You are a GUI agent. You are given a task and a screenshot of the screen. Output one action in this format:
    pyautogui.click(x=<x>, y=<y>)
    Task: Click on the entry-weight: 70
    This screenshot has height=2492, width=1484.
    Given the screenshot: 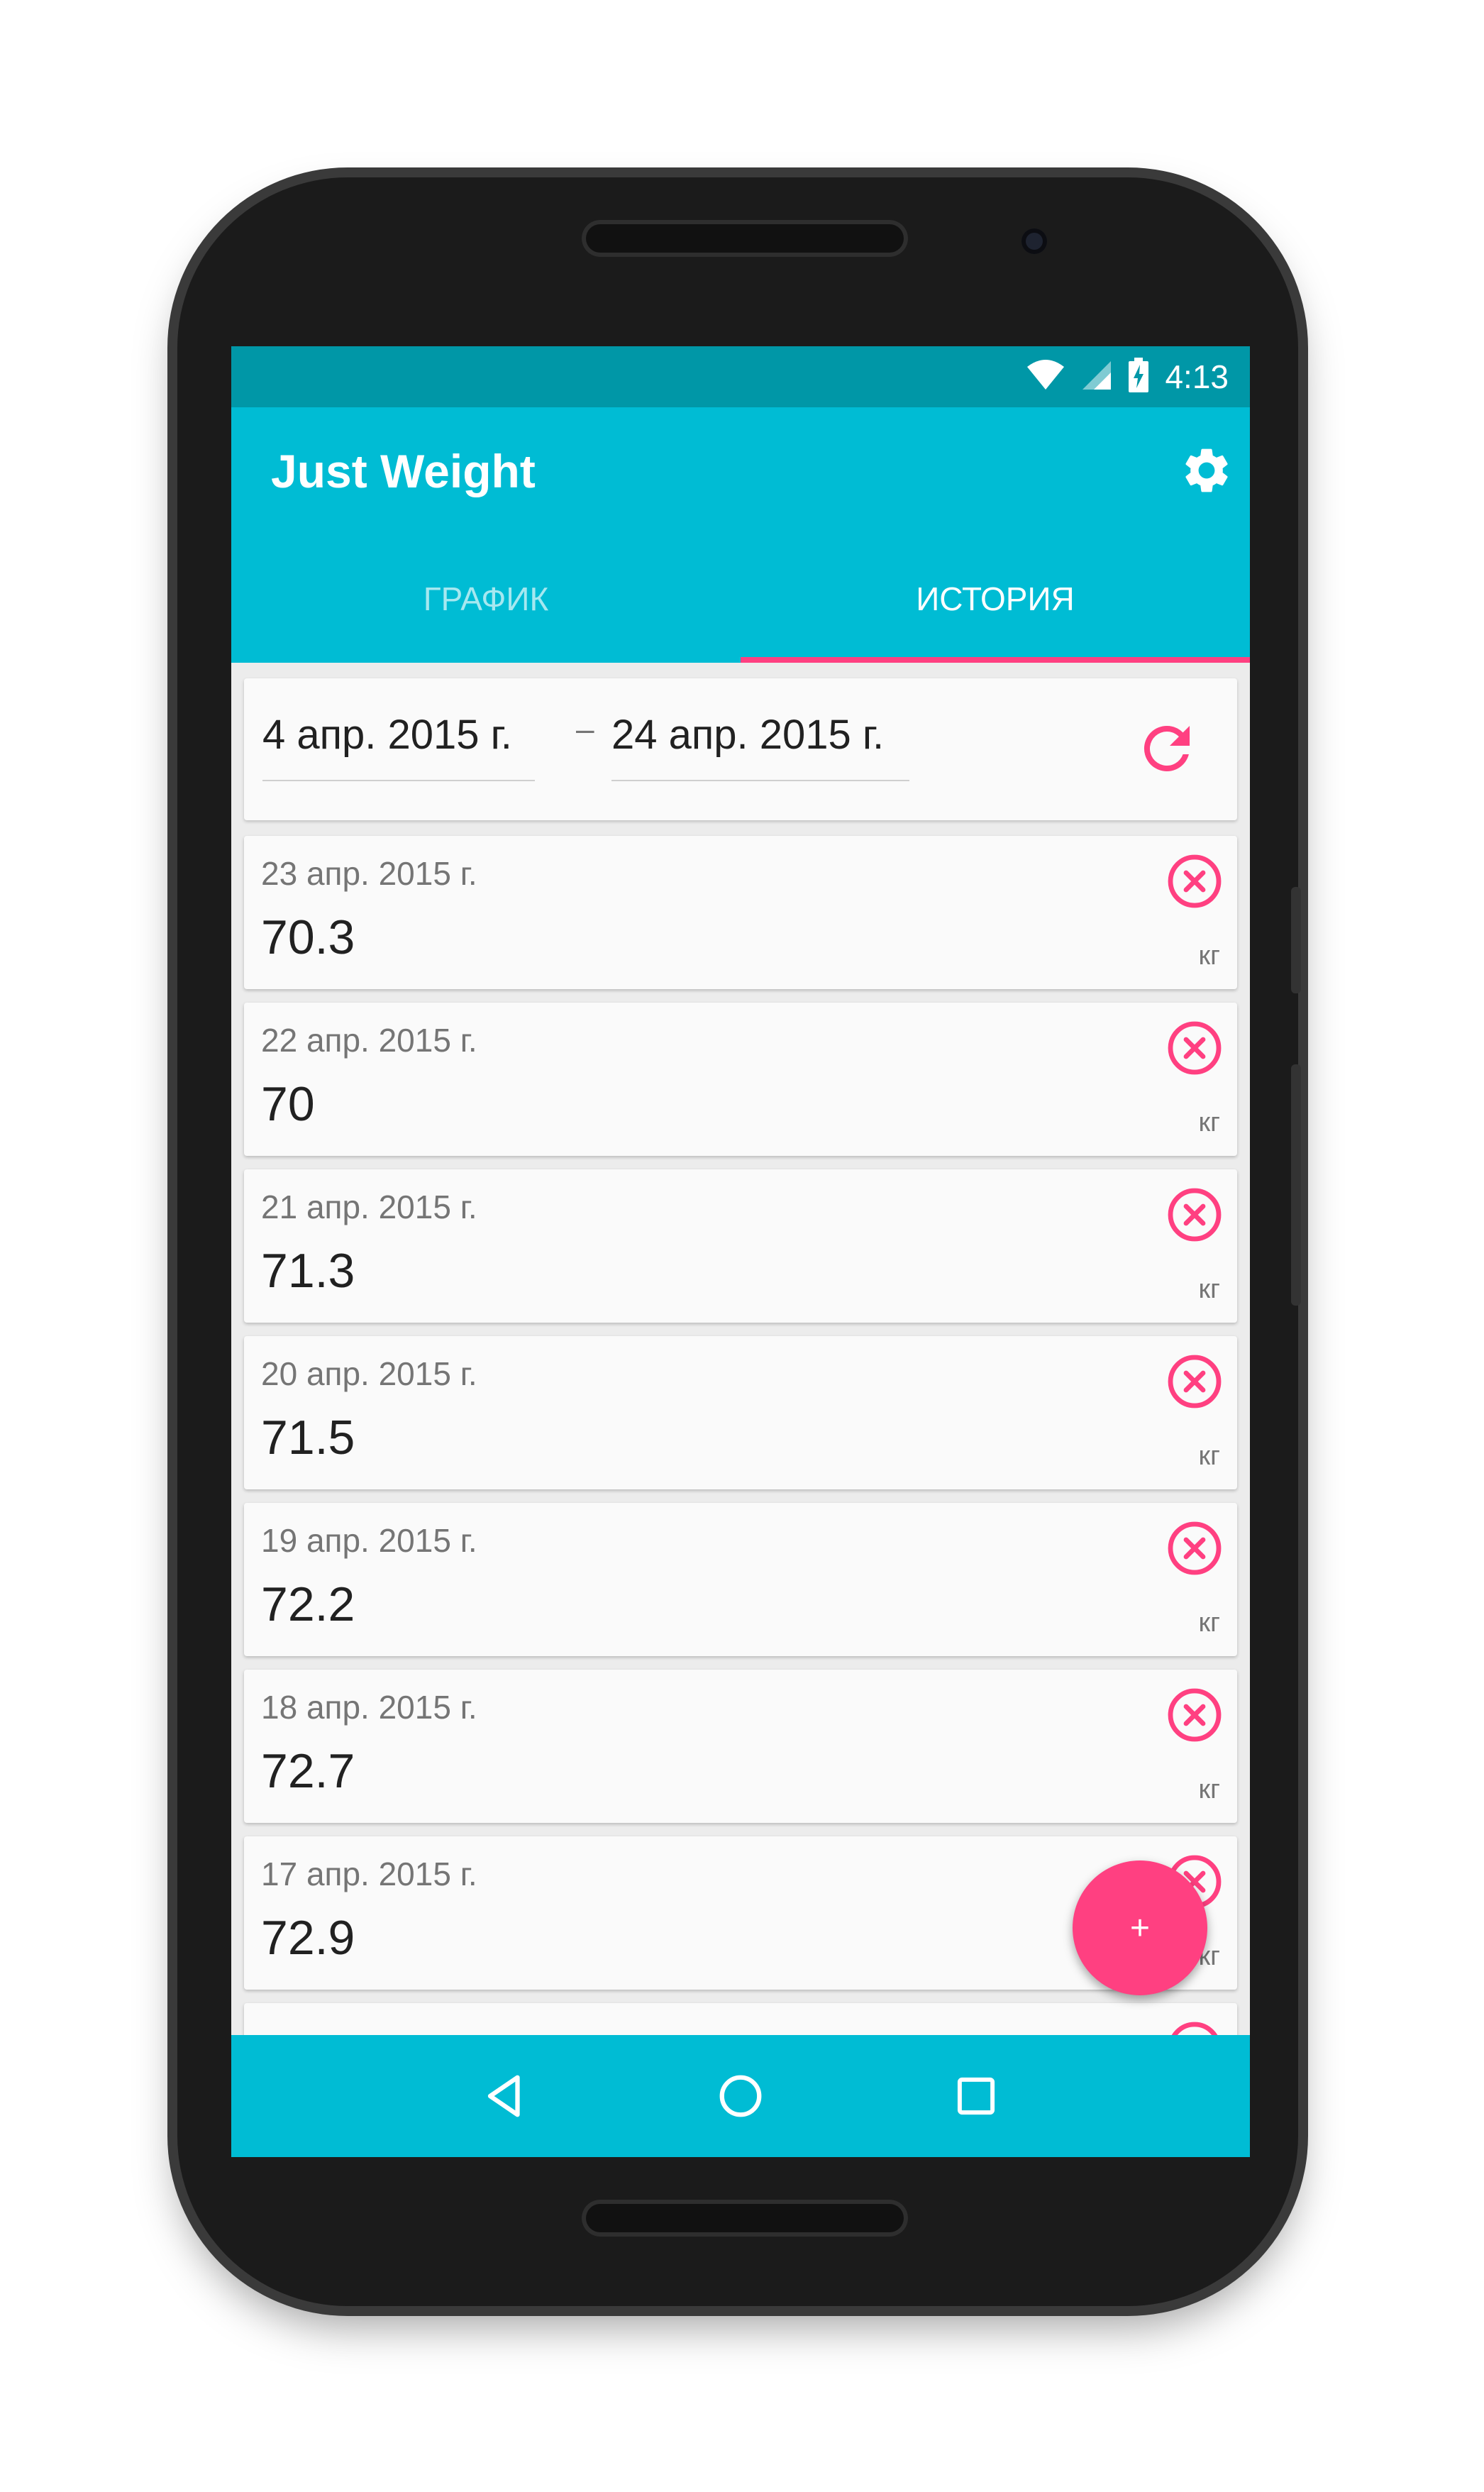 What is the action you would take?
    pyautogui.click(x=288, y=1104)
    